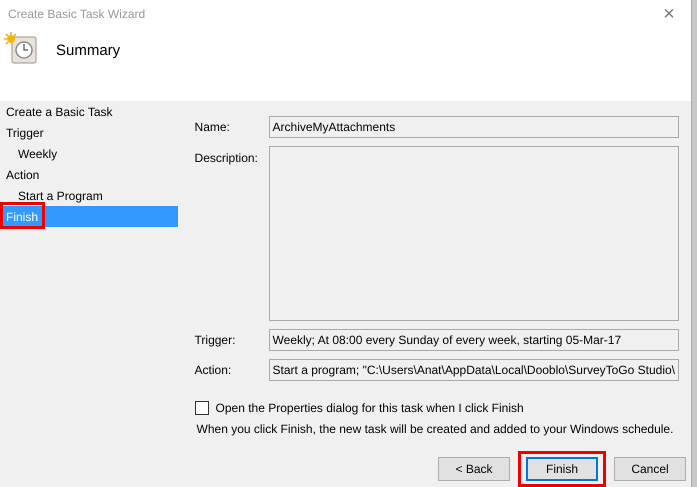 Image resolution: width=697 pixels, height=487 pixels. What do you see at coordinates (212, 127) in the screenshot?
I see `field-label: Name:` at bounding box center [212, 127].